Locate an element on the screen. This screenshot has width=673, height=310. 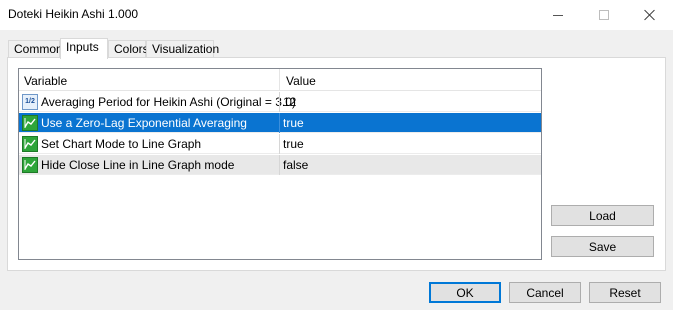
tab-inputs: Inputs is located at coordinates (84, 48).